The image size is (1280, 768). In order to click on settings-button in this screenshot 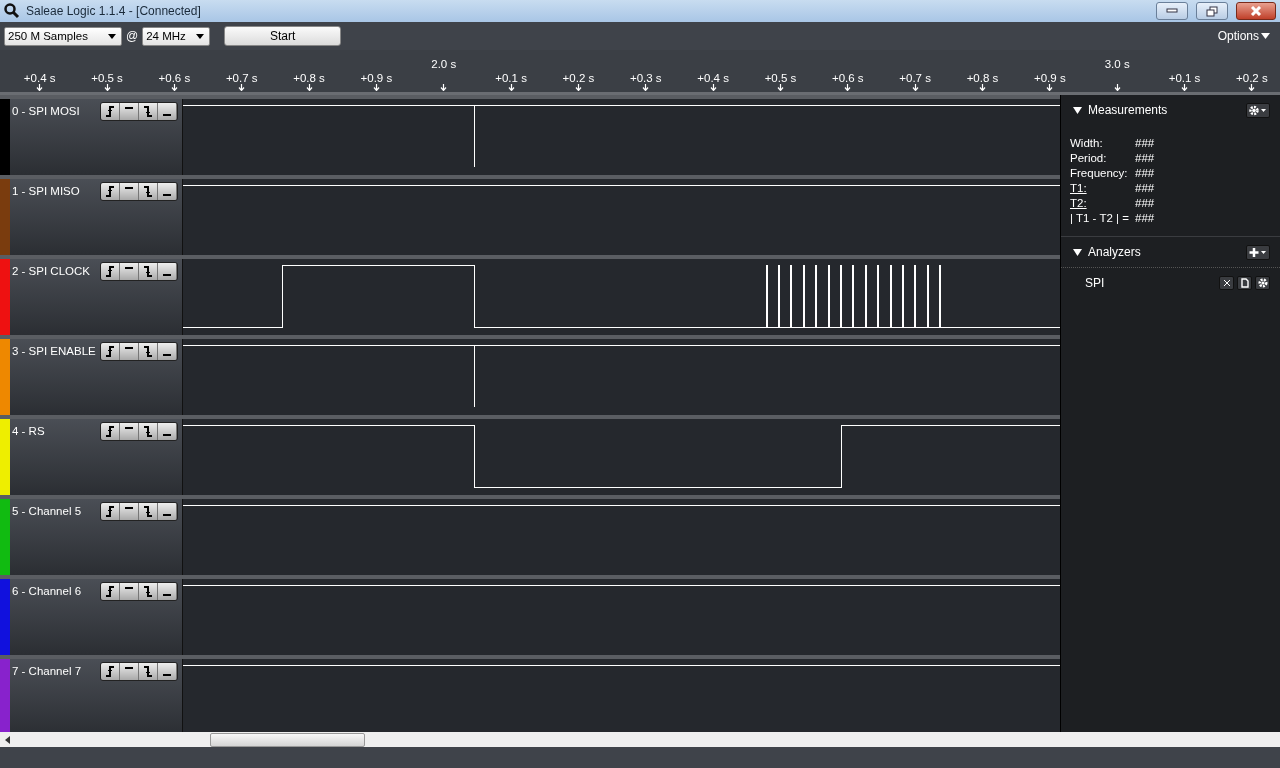, I will do `click(1262, 283)`.